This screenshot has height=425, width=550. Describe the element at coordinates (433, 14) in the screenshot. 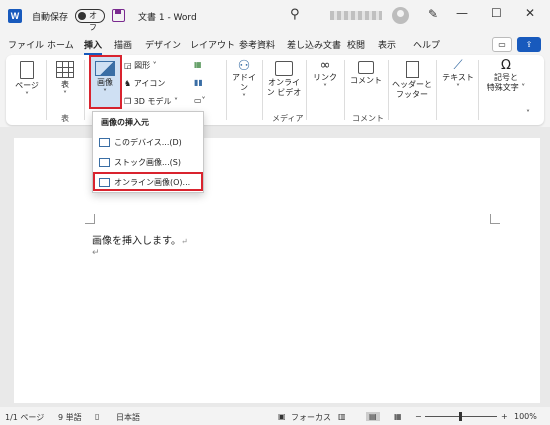

I see `designer-pen-icon: ✎` at that location.